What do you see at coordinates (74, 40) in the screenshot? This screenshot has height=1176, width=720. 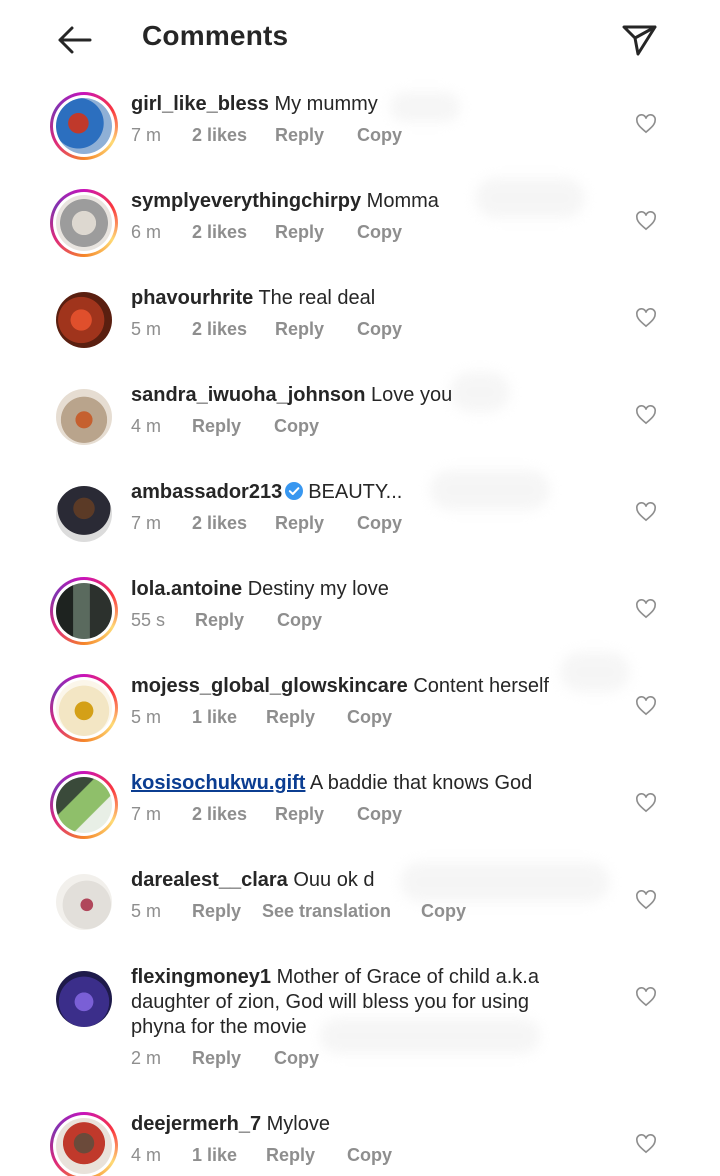 I see `back-button` at bounding box center [74, 40].